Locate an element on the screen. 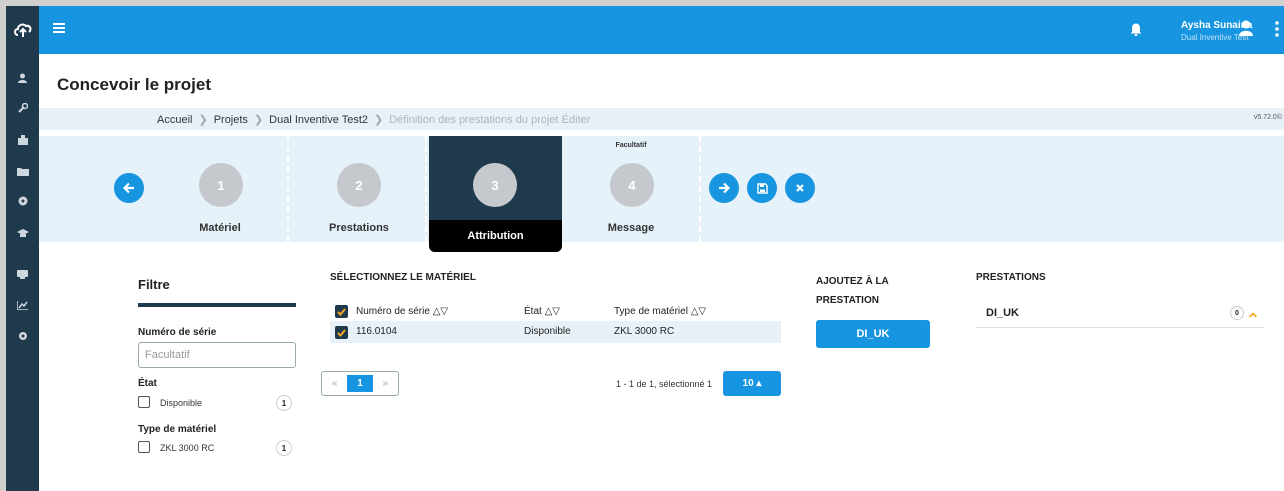 This screenshot has height=491, width=1284. close-icon is located at coordinates (800, 188).